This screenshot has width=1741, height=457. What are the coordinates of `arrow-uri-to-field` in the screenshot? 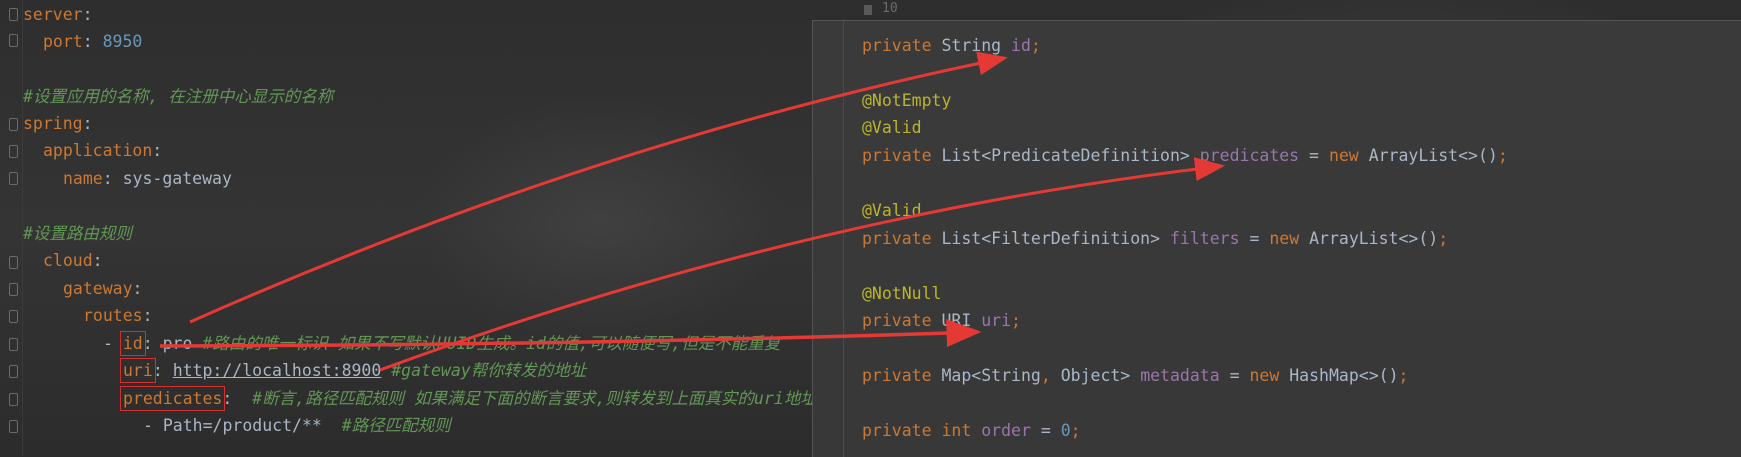 It's located at (570, 333).